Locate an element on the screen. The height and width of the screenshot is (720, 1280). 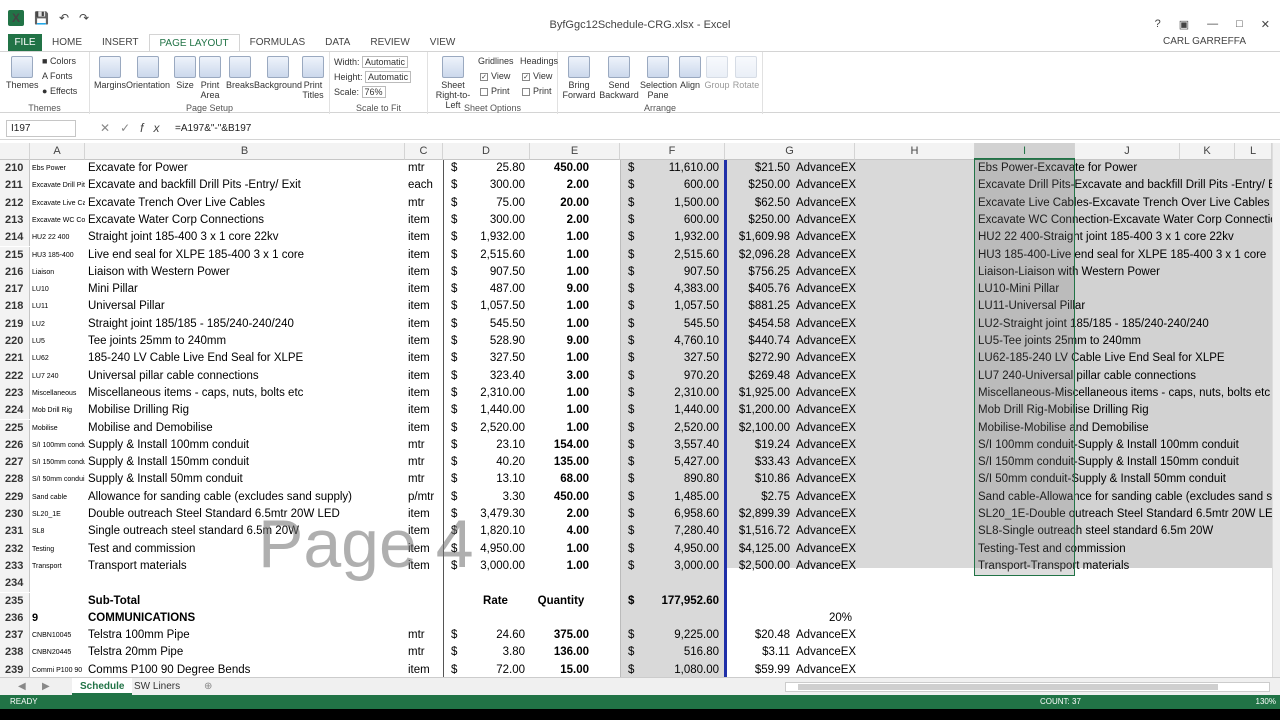
cell-amount: 545.50 is located at coordinates (681, 324).